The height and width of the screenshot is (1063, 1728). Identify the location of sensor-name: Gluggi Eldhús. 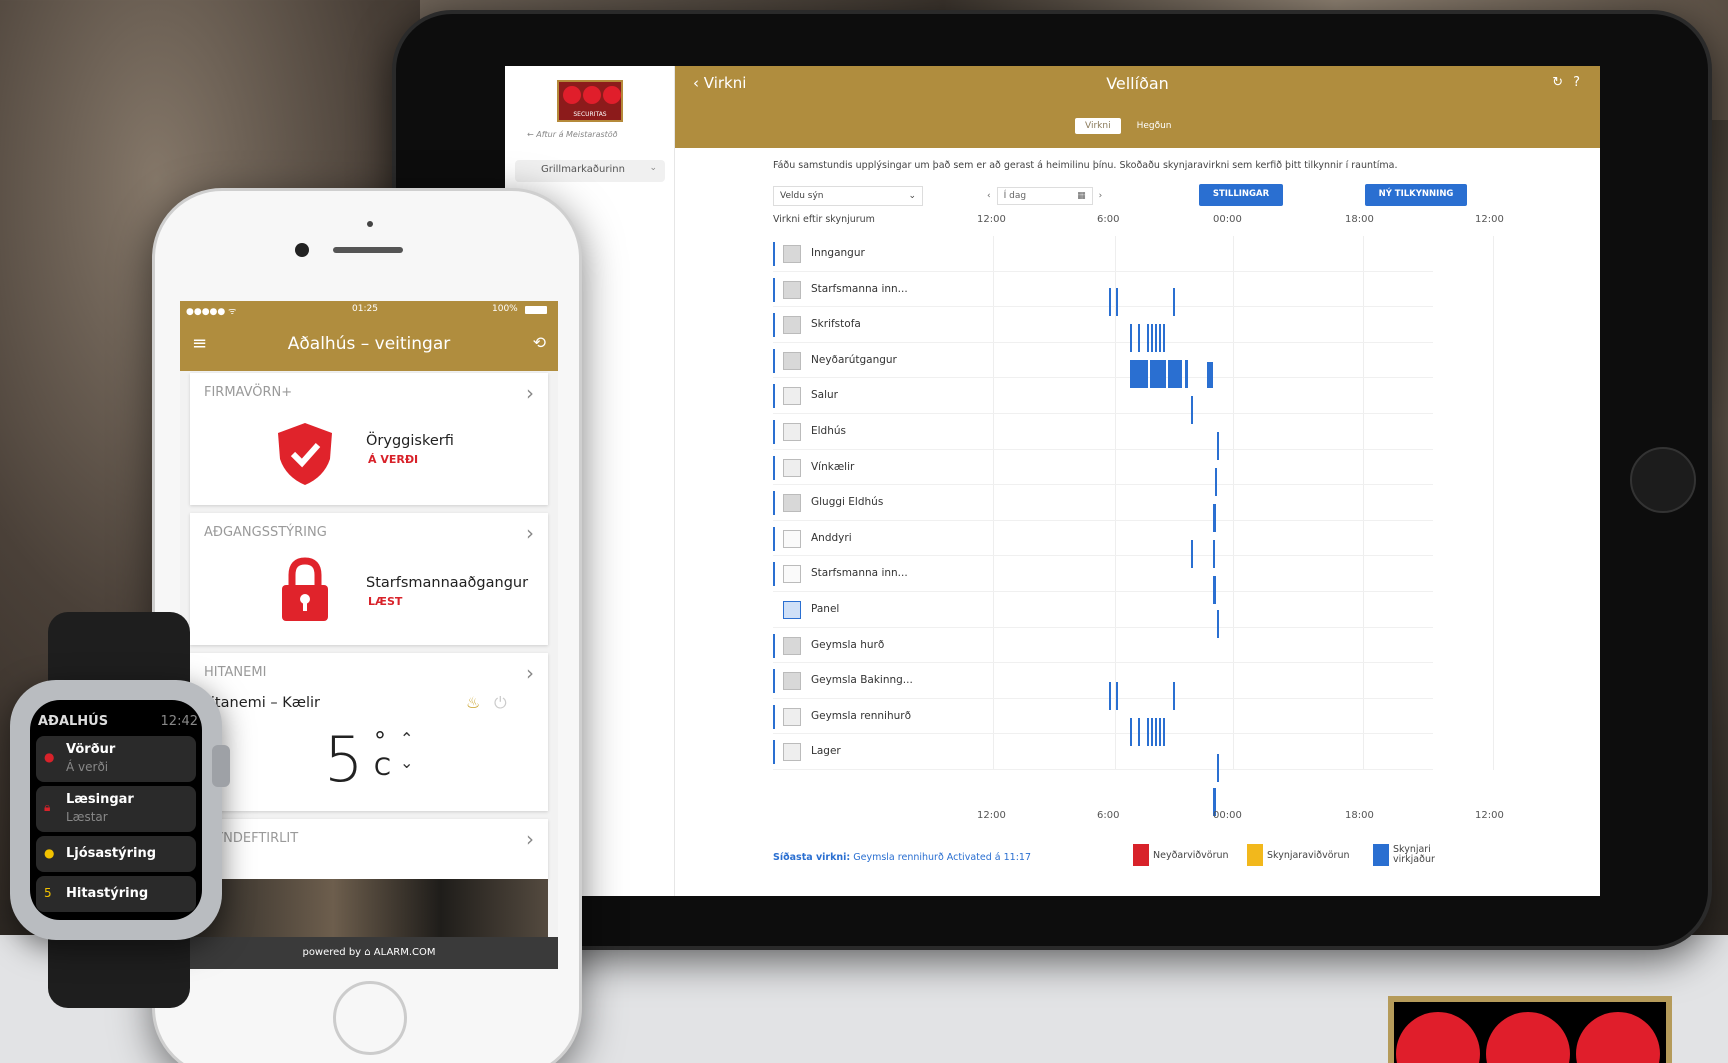
(847, 502).